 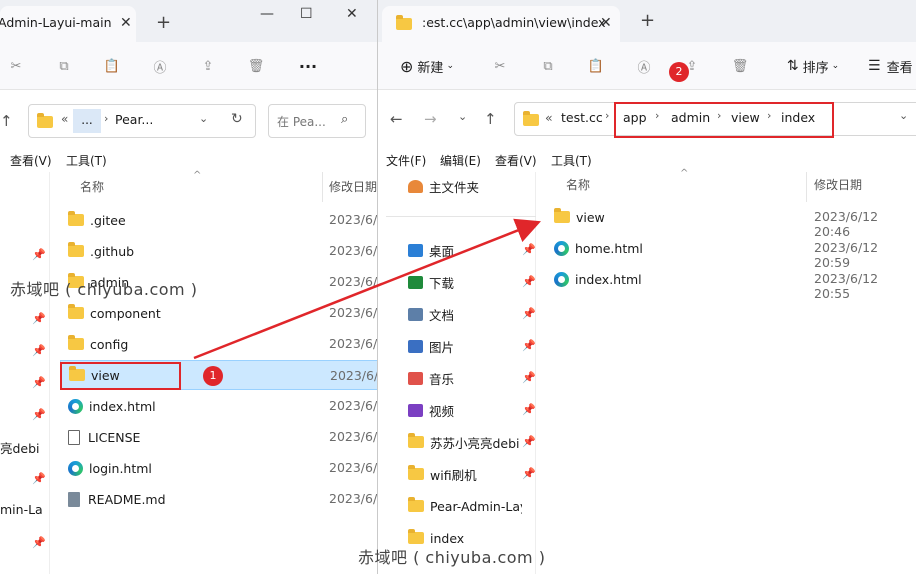 What do you see at coordinates (213, 376) in the screenshot?
I see `annotation-badge-1: 1` at bounding box center [213, 376].